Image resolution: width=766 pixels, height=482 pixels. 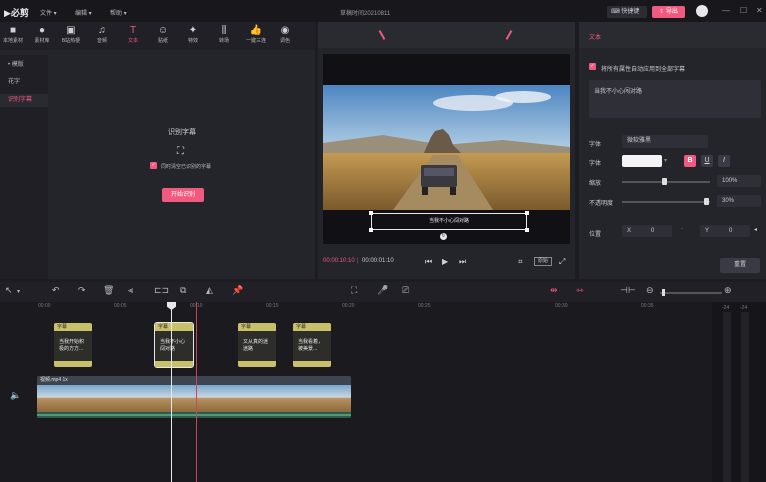 What do you see at coordinates (462, 262) in the screenshot?
I see `next-frame-icon: ⏭` at bounding box center [462, 262].